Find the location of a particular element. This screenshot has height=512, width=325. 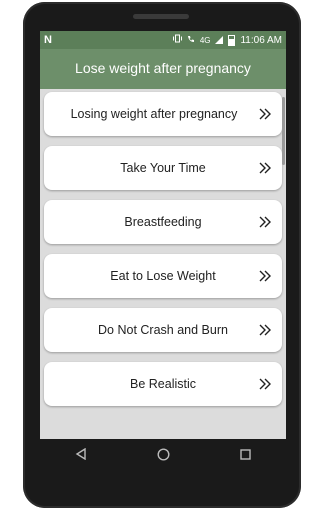

clock: 11:06 AM is located at coordinates (261, 40).